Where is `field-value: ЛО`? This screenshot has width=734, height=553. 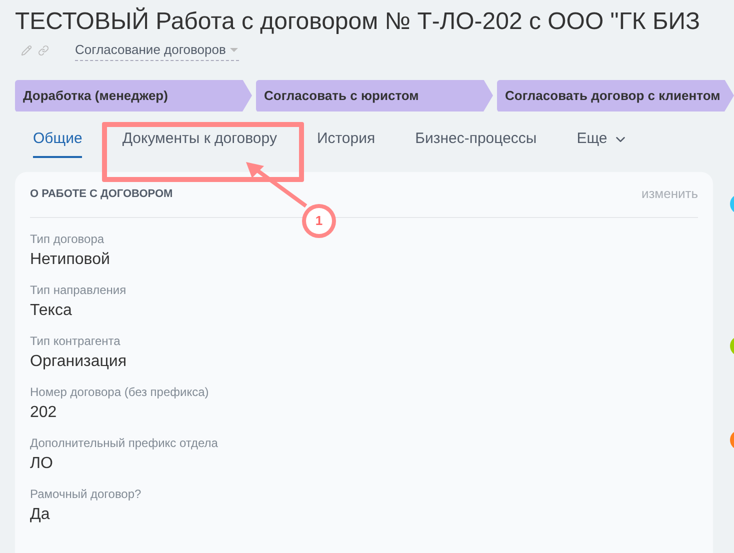 field-value: ЛО is located at coordinates (42, 464).